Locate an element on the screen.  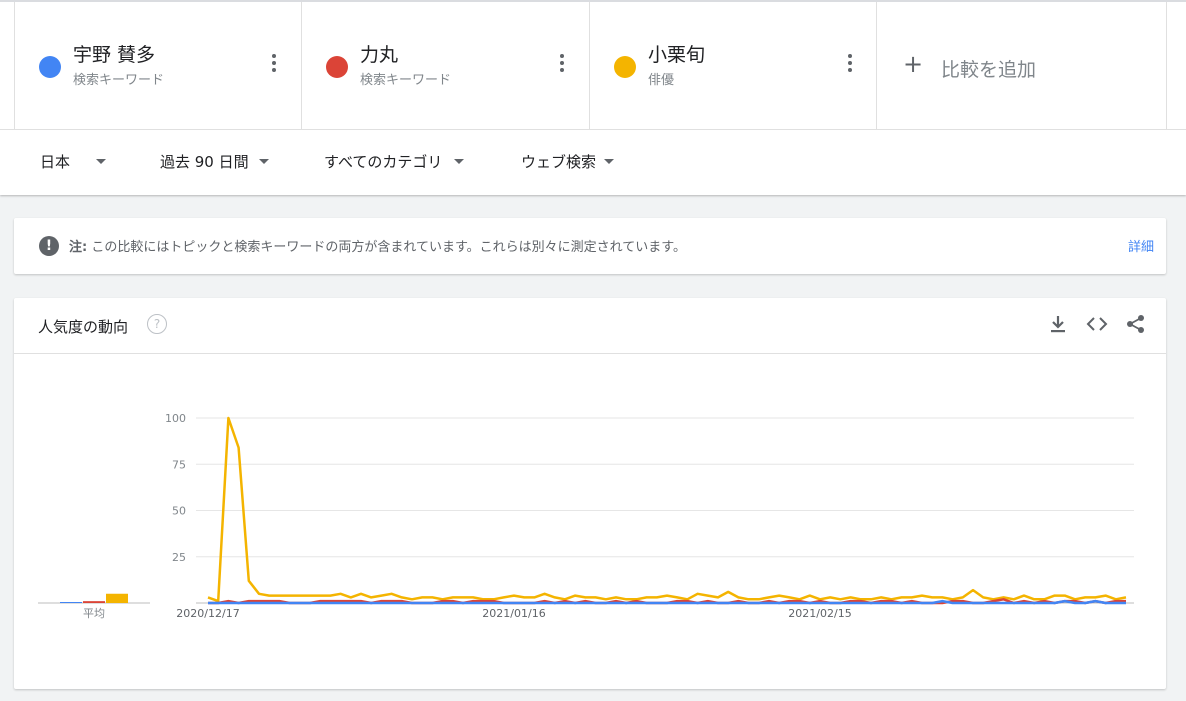
period-label: 過去 90 日間 is located at coordinates (204, 162).